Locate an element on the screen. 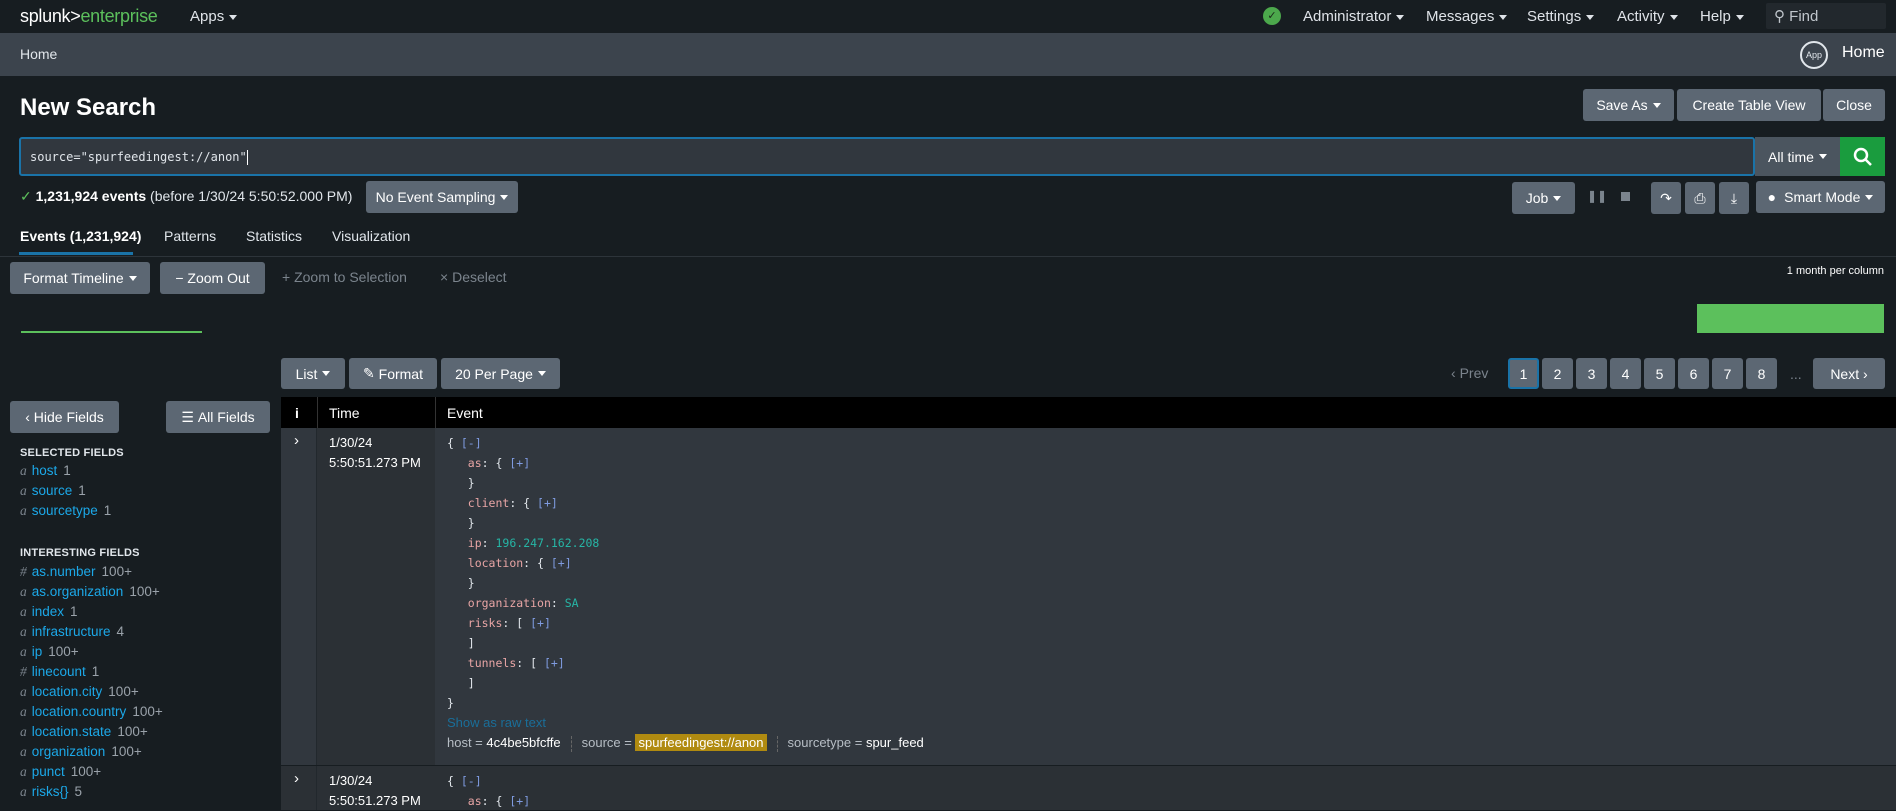  apps-menu: Apps is located at coordinates (213, 16).